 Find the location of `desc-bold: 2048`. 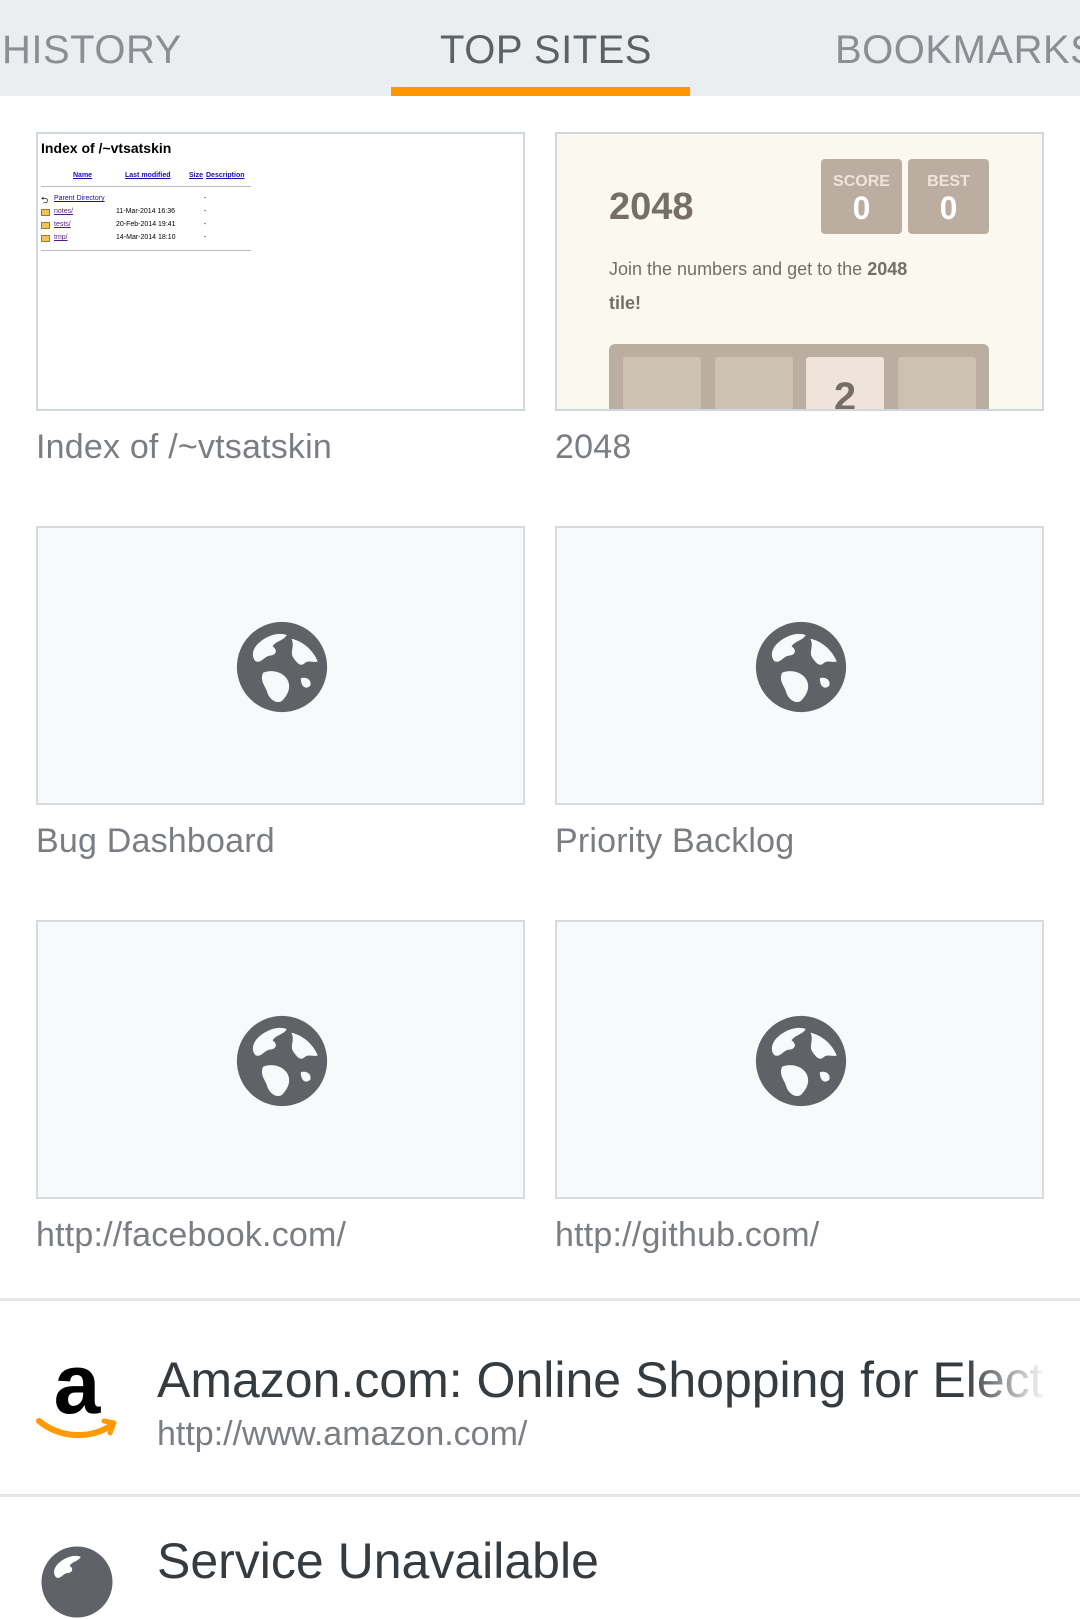

desc-bold: 2048 is located at coordinates (887, 269).